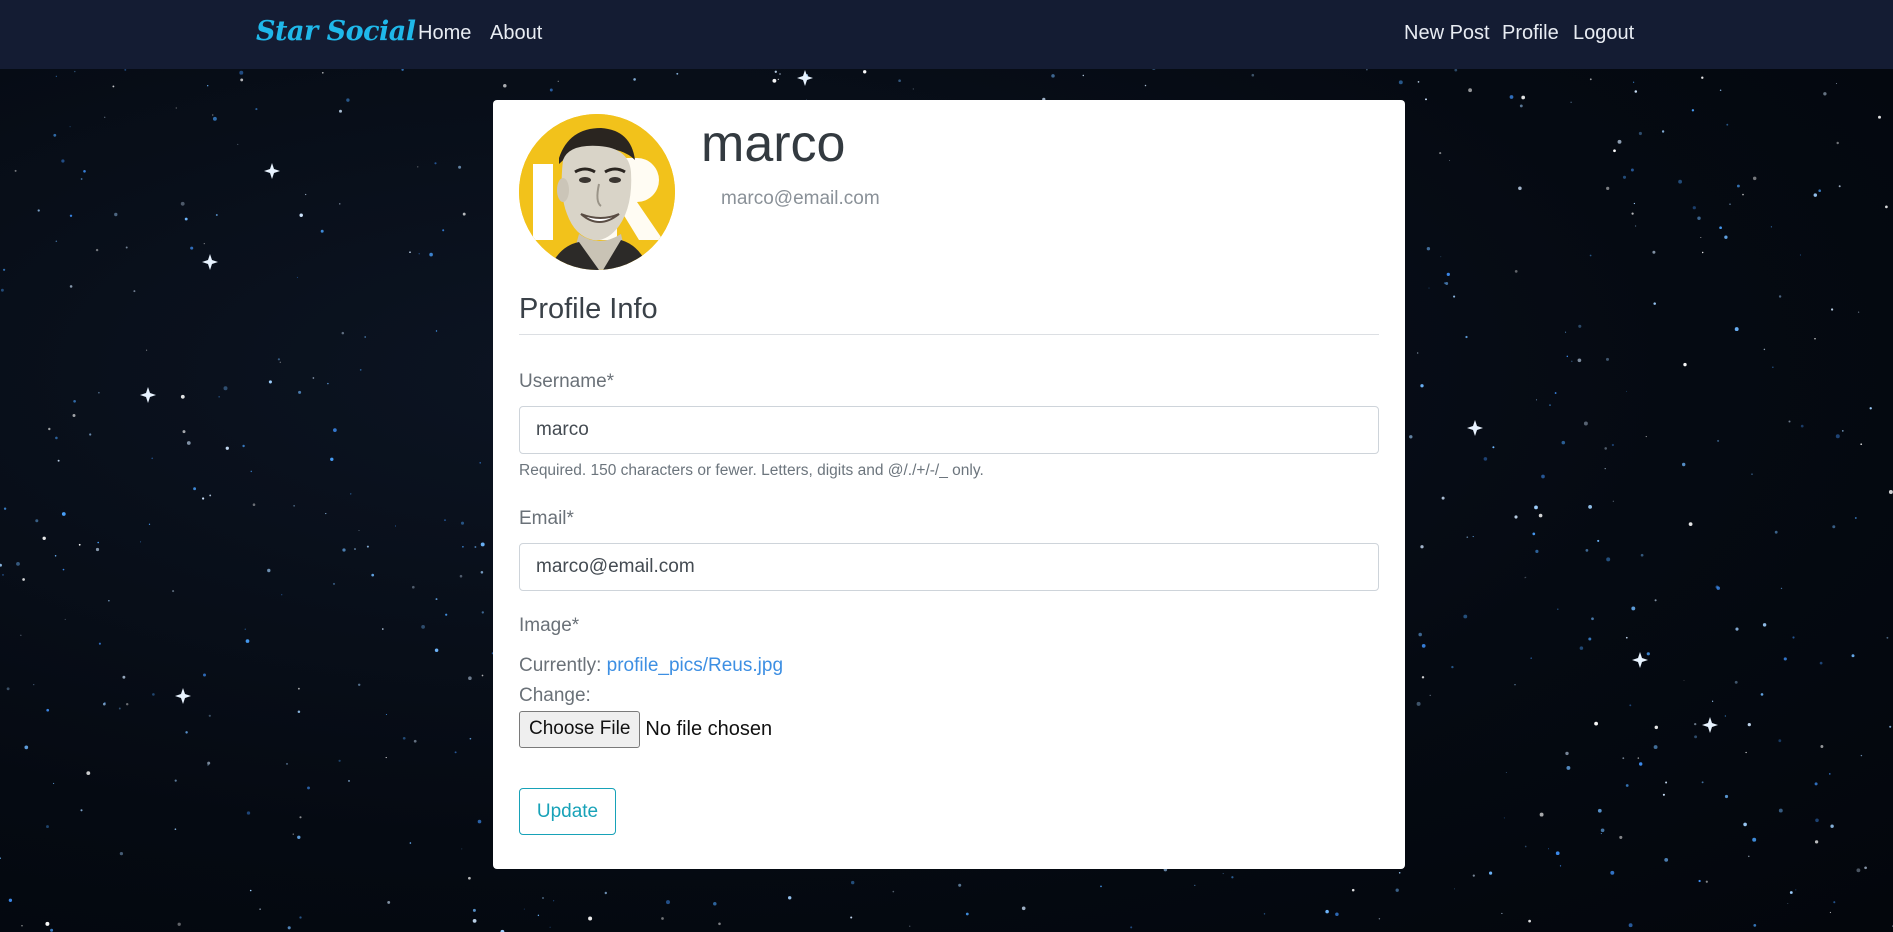 The width and height of the screenshot is (1893, 932). What do you see at coordinates (949, 567) in the screenshot?
I see `email-input` at bounding box center [949, 567].